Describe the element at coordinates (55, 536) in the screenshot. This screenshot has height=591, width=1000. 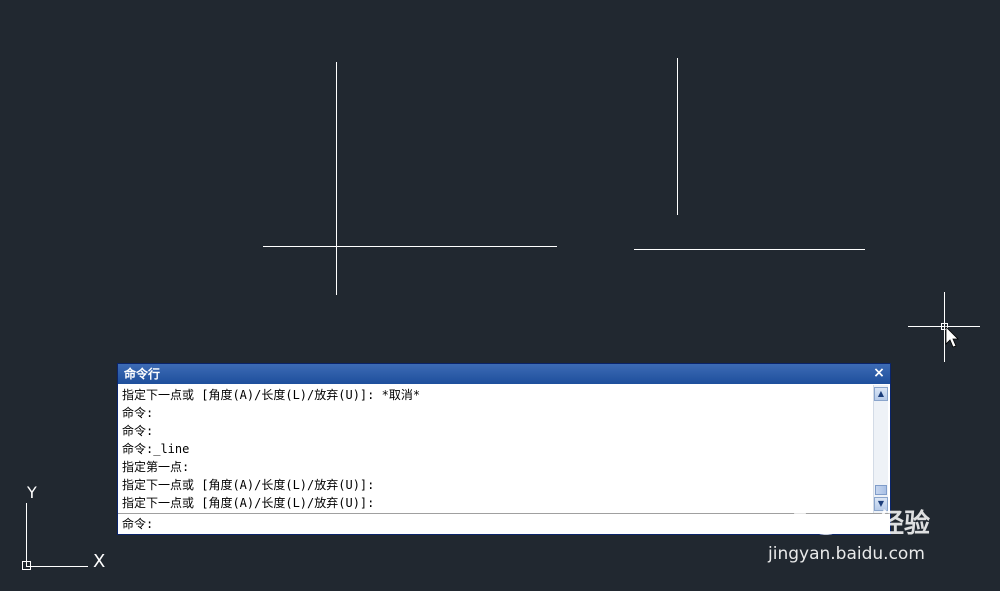
I see `ucs-icon` at that location.